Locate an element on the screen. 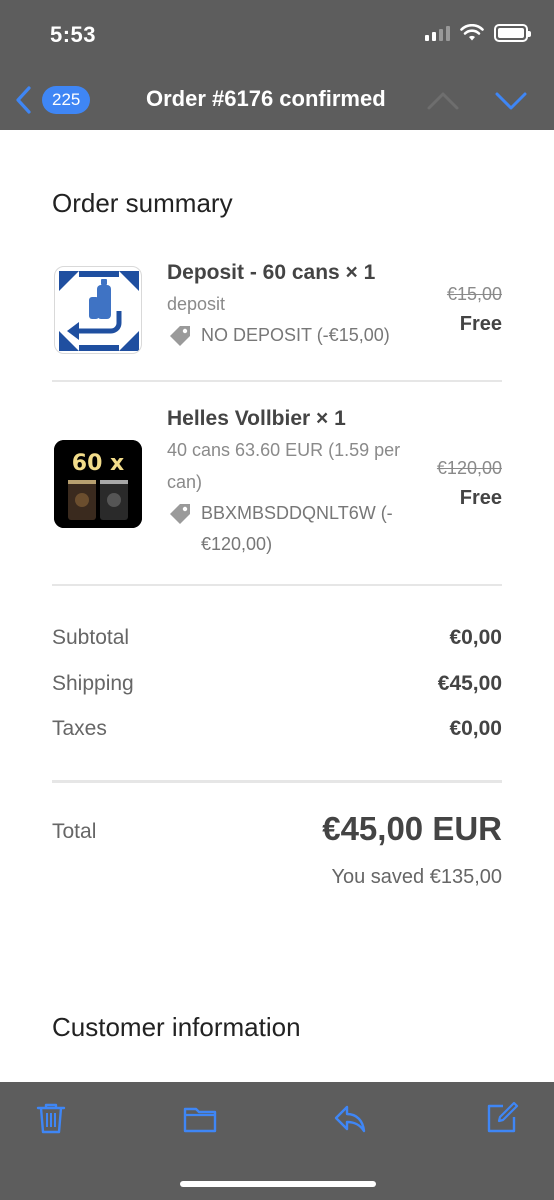 The image size is (554, 1200). order-summary-heading: Order summary is located at coordinates (142, 203).